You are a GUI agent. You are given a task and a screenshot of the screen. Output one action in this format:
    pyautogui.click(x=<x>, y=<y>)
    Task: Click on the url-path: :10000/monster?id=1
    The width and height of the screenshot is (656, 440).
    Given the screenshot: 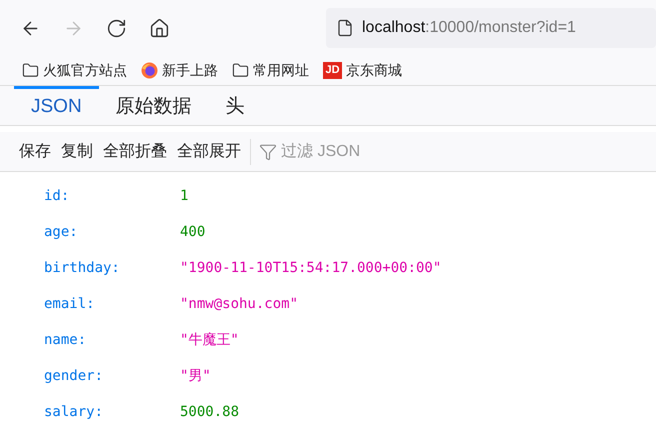 What is the action you would take?
    pyautogui.click(x=500, y=28)
    